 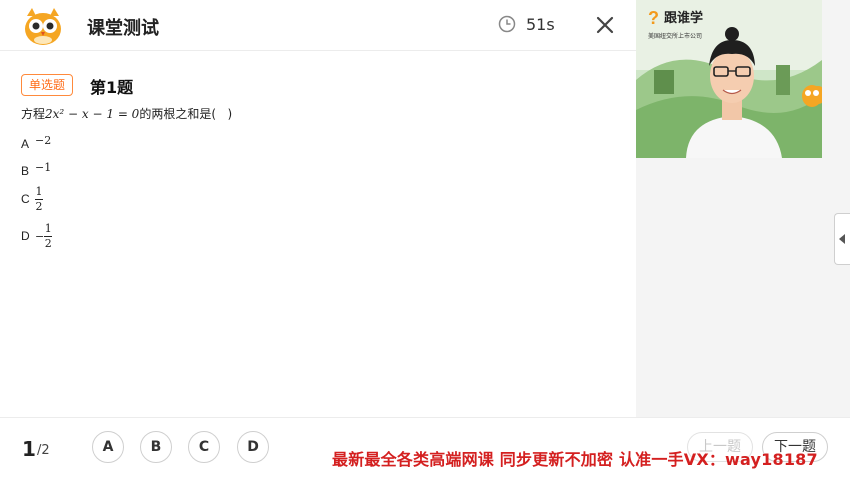 What do you see at coordinates (43, 140) in the screenshot?
I see `option-value: −2` at bounding box center [43, 140].